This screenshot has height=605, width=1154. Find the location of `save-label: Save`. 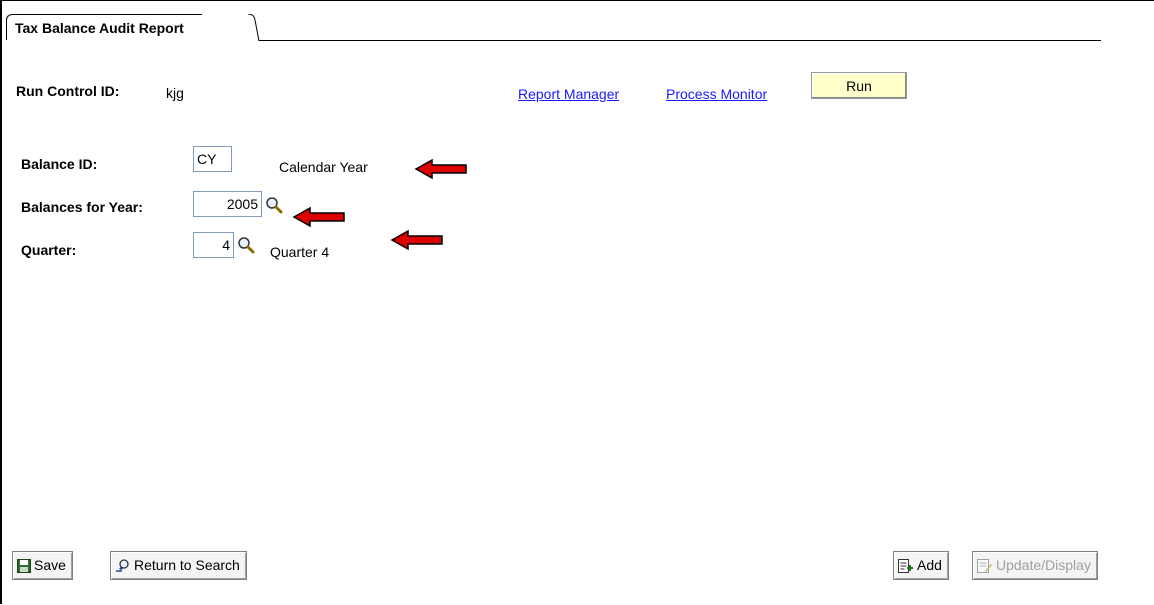

save-label: Save is located at coordinates (50, 565).